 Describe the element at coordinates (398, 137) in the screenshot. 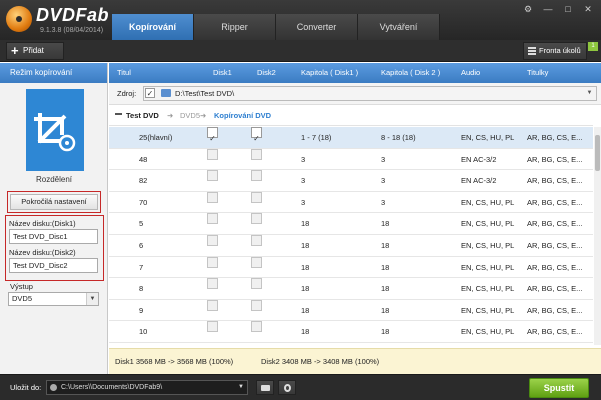

I see `cell-chapter-disk2: 8 - 18 (18)` at that location.